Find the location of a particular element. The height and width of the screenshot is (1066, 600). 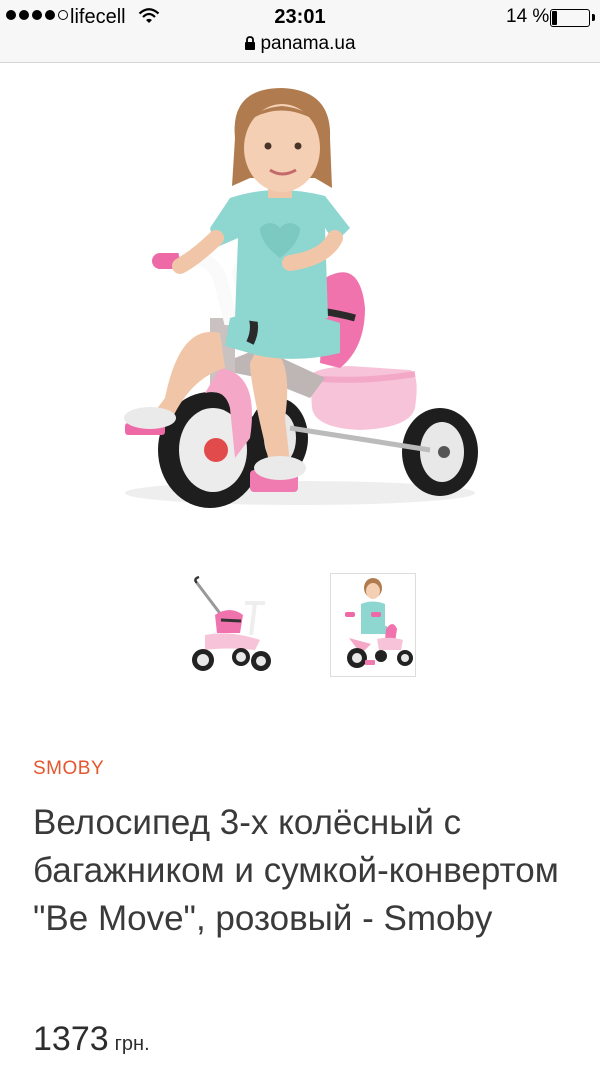

battery-percentage: 14 % is located at coordinates (528, 16).